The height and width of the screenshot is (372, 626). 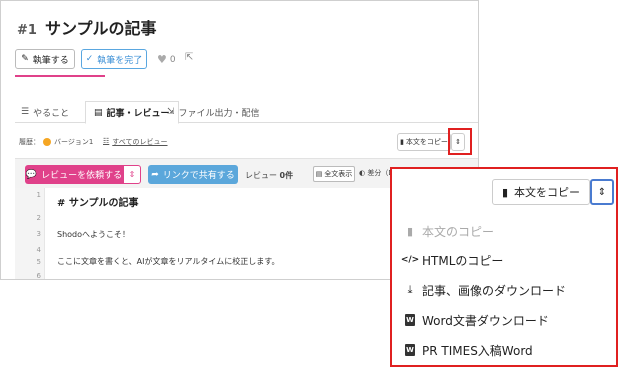 I want to click on review-count: レビュー 0件, so click(x=269, y=175).